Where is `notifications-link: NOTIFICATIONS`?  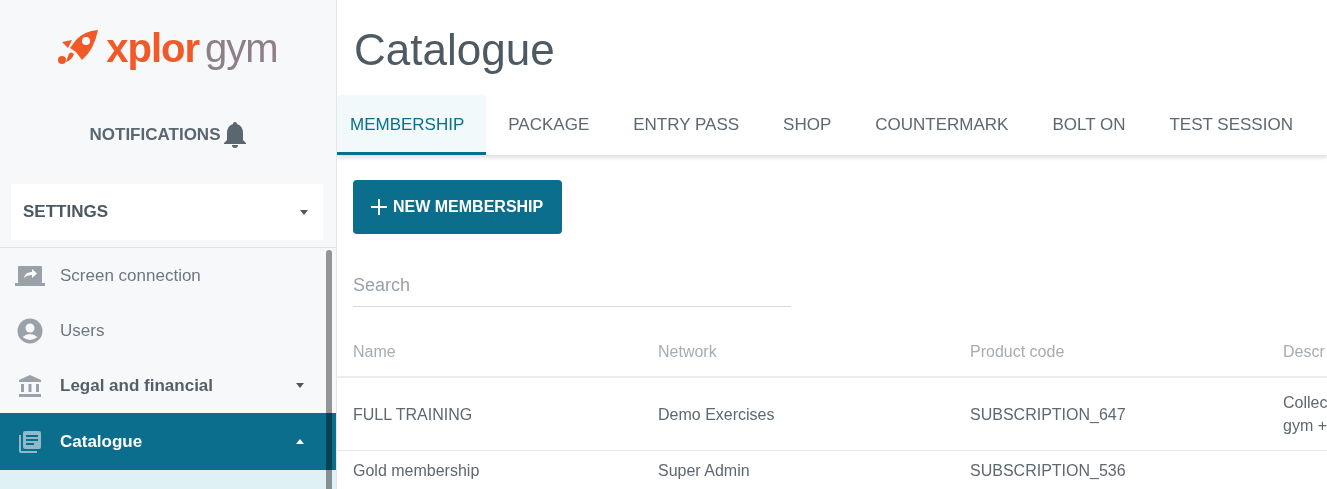
notifications-link: NOTIFICATIONS is located at coordinates (155, 135).